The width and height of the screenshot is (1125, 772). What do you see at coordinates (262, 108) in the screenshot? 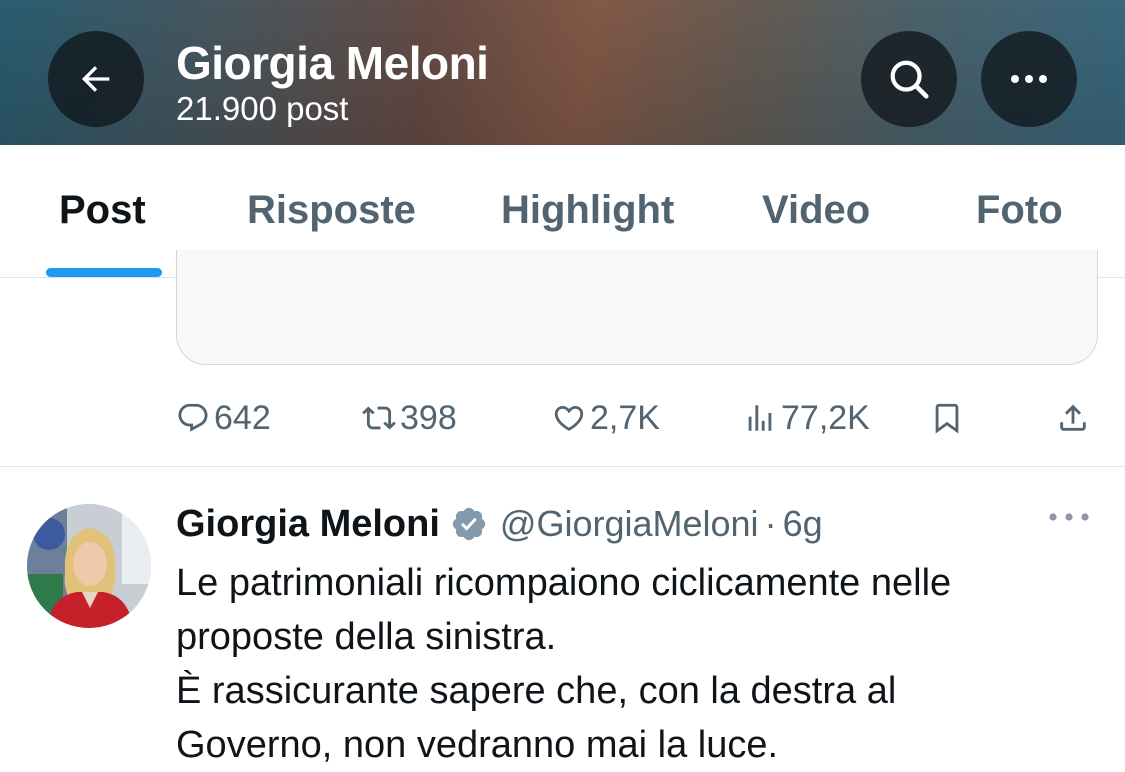
I see `post-count: 21.900 post` at bounding box center [262, 108].